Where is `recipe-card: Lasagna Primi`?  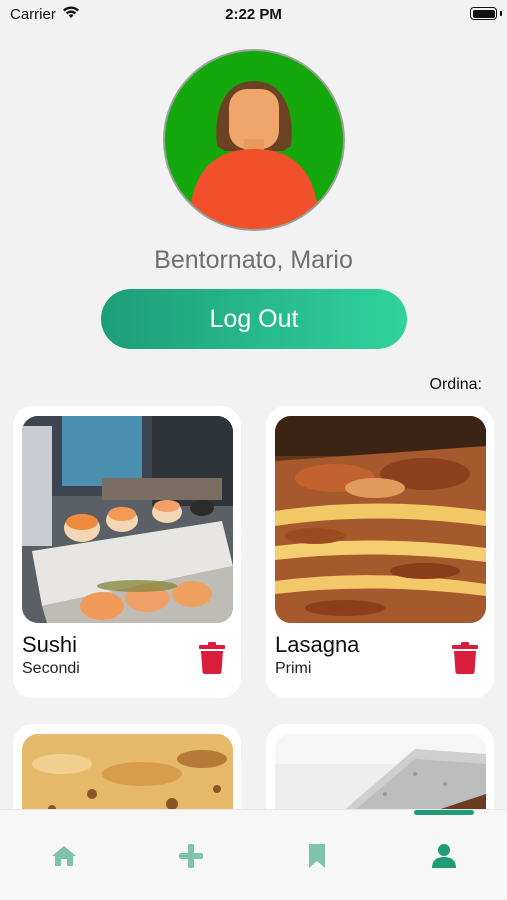 recipe-card: Lasagna Primi is located at coordinates (380, 552).